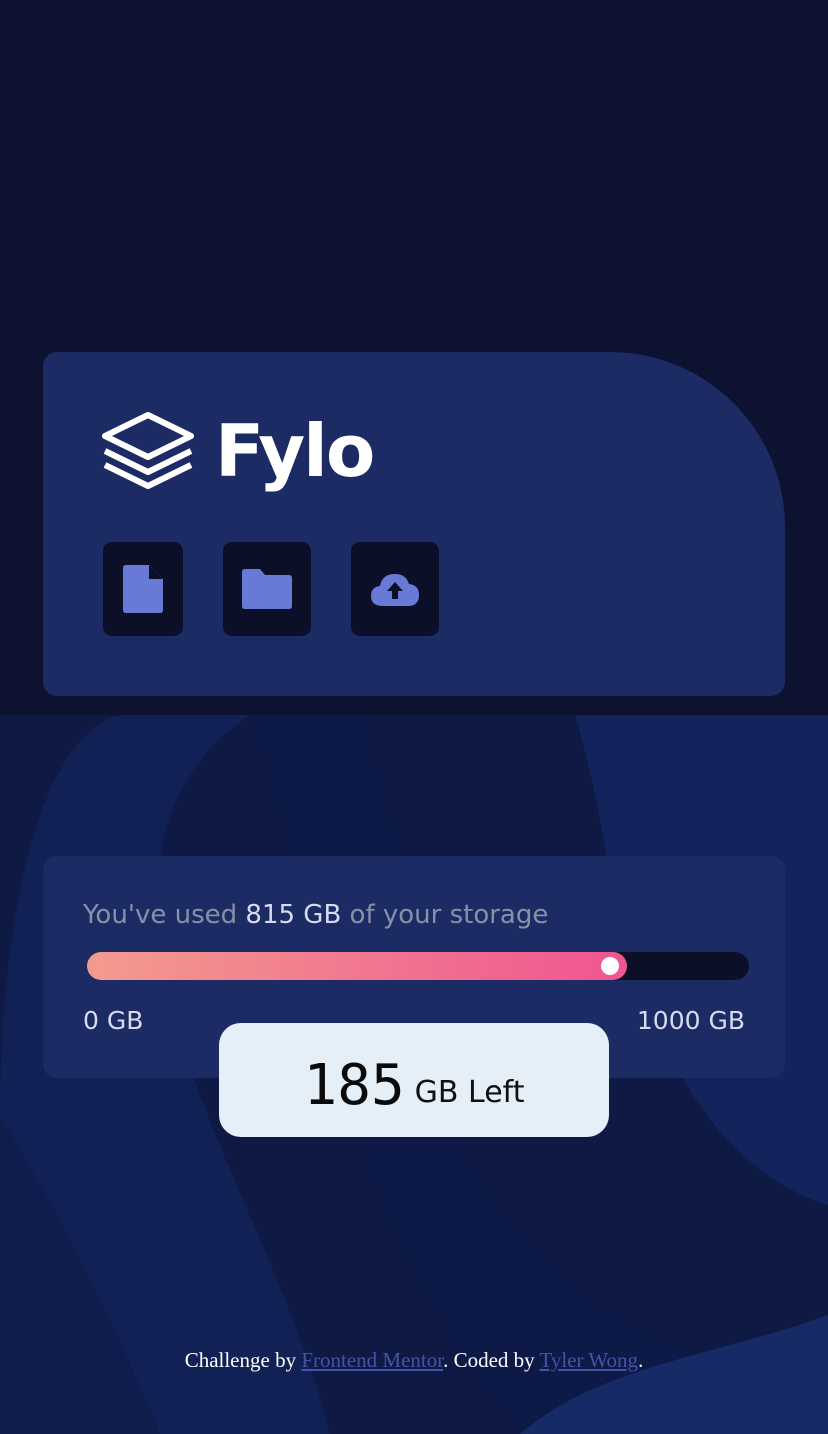 The image size is (828, 1434). I want to click on storage-remaining-badge: 185 GB Left, so click(414, 1080).